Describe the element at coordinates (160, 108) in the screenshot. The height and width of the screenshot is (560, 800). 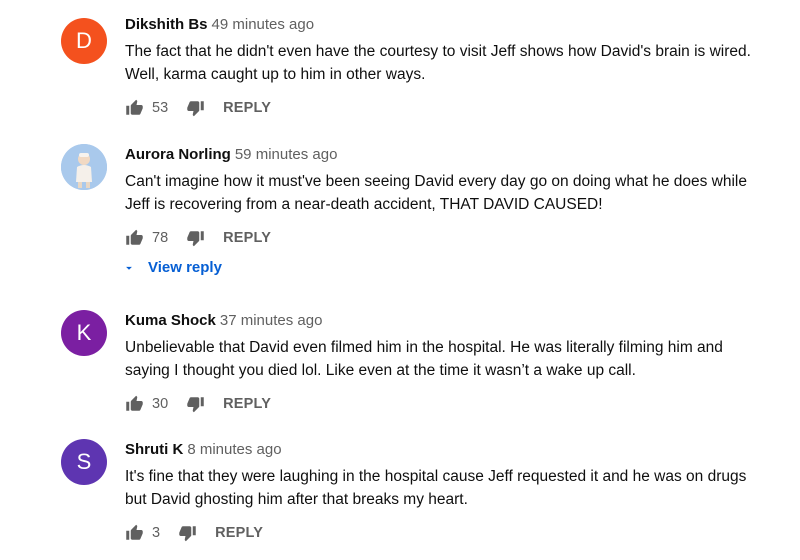
I see `like-count: 53` at that location.